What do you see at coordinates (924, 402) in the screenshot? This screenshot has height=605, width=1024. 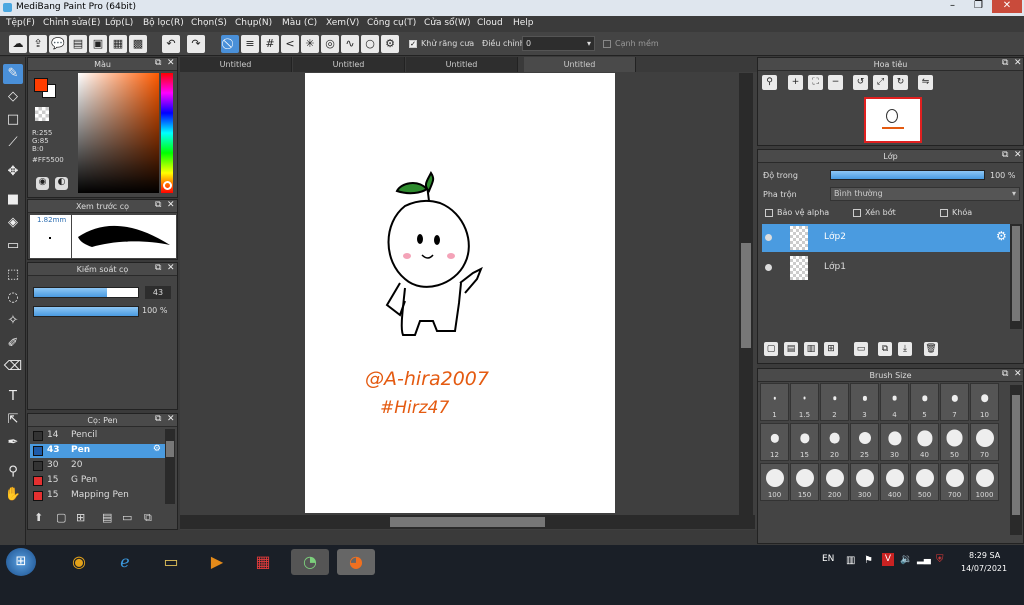 I see `brush-size-preset: 5` at bounding box center [924, 402].